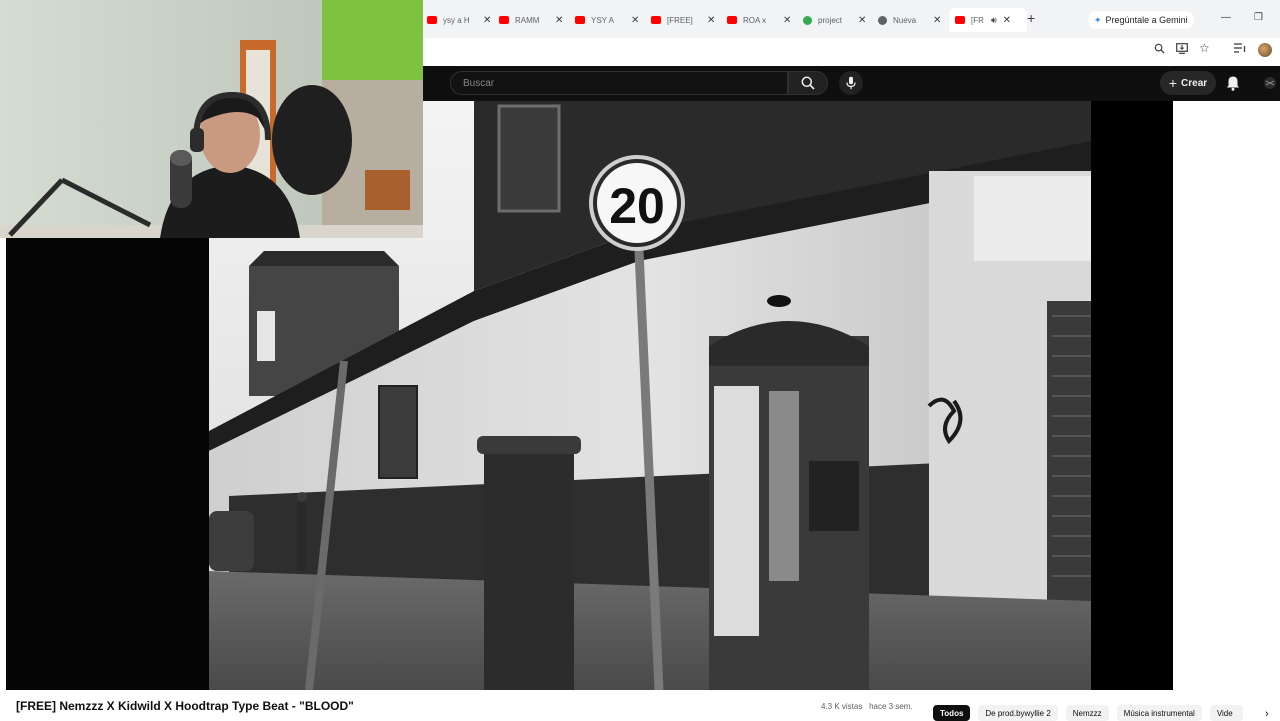 This screenshot has height=721, width=1280. What do you see at coordinates (1258, 17) in the screenshot?
I see `restore-button: ❐` at bounding box center [1258, 17].